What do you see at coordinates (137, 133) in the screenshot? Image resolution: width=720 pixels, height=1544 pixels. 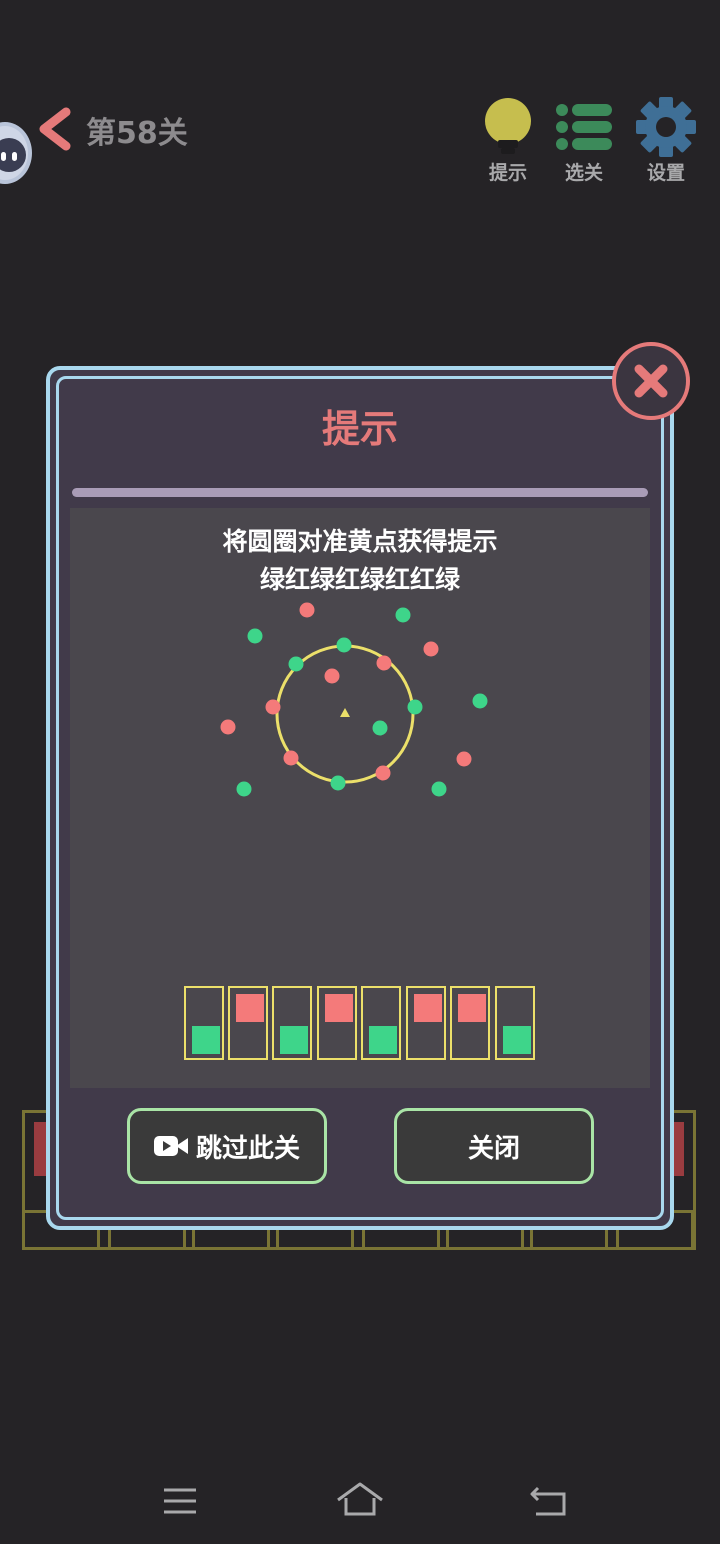 I see `level-title: 第58关` at bounding box center [137, 133].